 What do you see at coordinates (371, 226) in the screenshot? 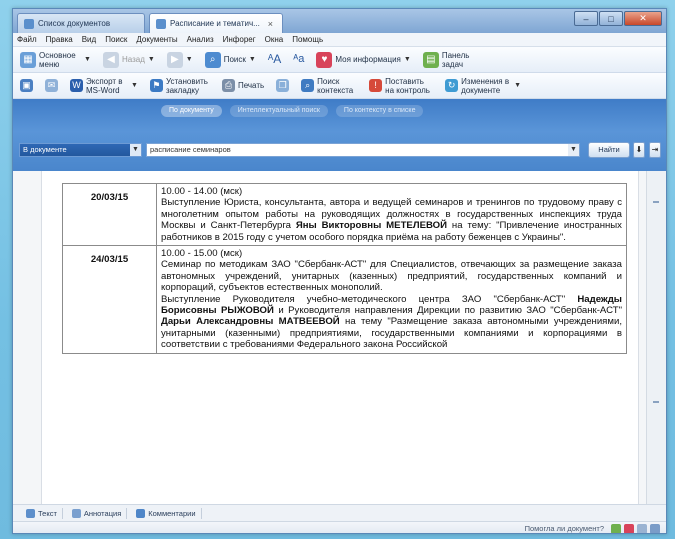
I see `speaker-name: Яны Викторовны МЕТЕЛЕВОЙ` at bounding box center [371, 226].